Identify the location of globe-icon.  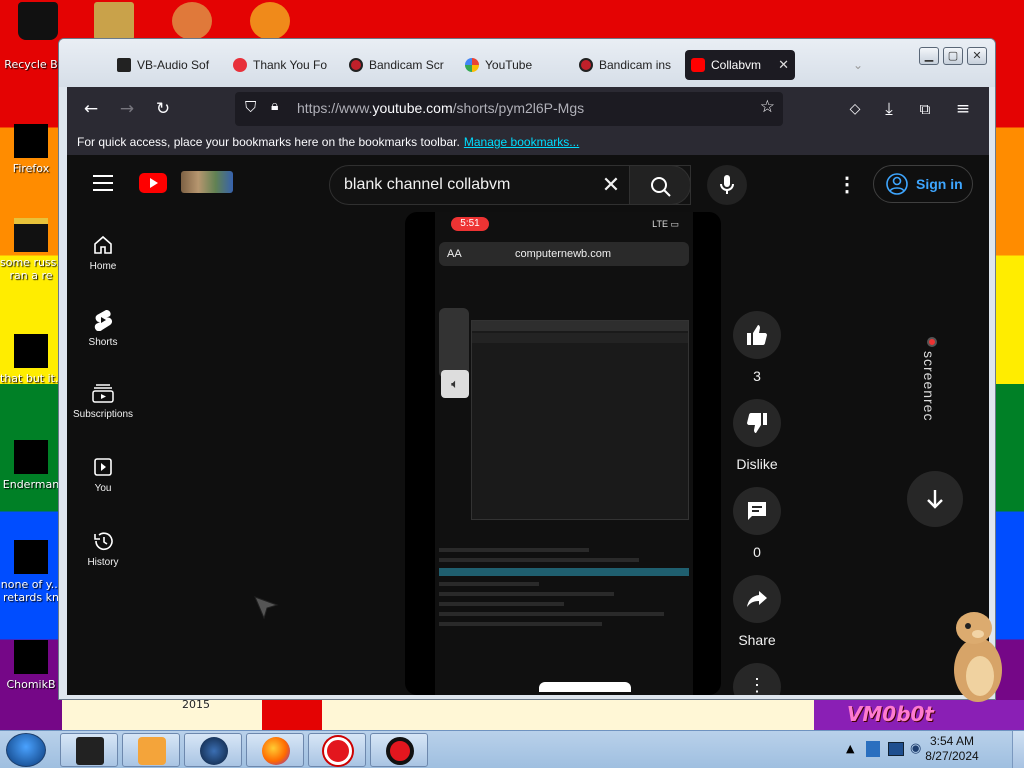
(214, 751).